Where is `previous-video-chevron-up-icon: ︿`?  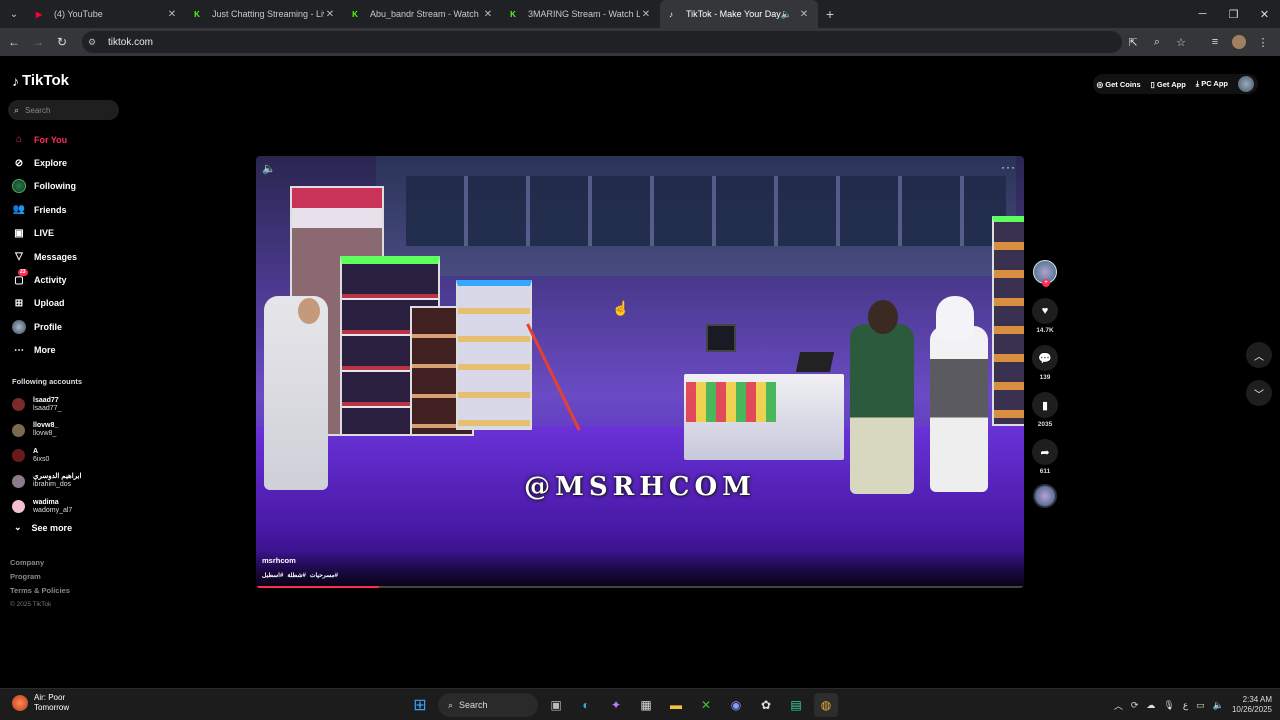
previous-video-chevron-up-icon: ︿ is located at coordinates (1259, 355).